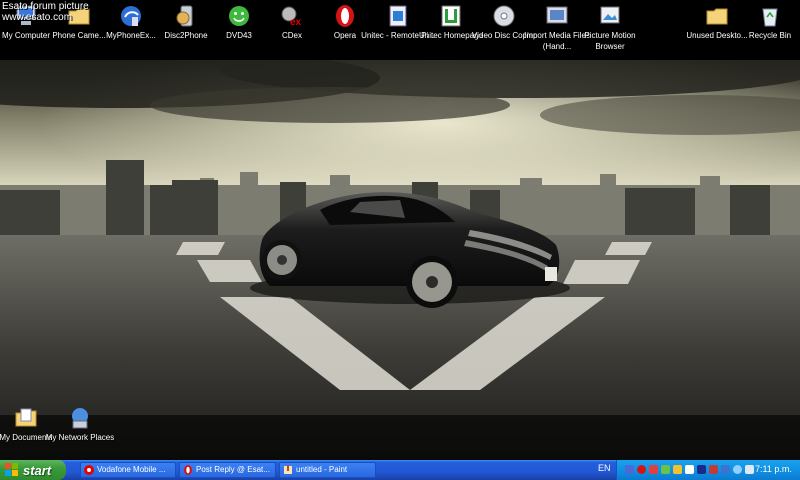  I want to click on tray-volume-icon, so click(749, 469).